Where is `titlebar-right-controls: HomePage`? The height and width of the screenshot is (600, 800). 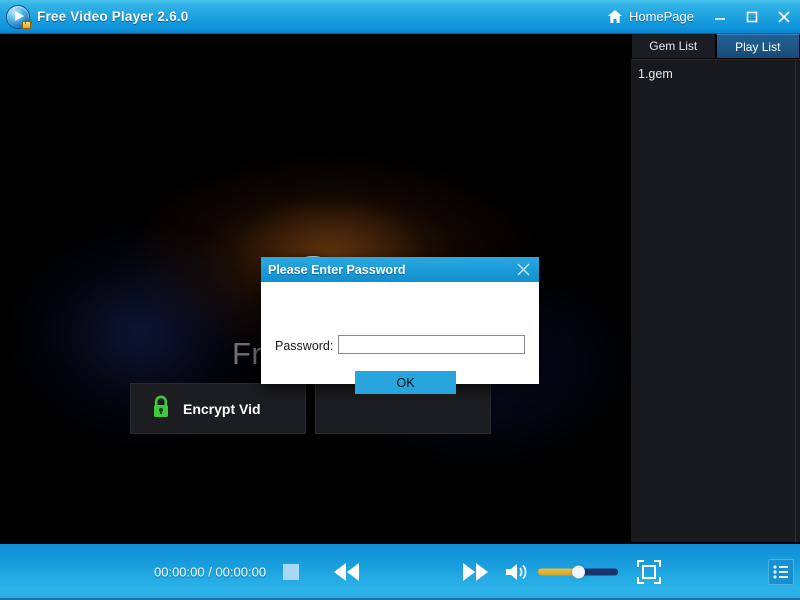
titlebar-right-controls: HomePage is located at coordinates (698, 17).